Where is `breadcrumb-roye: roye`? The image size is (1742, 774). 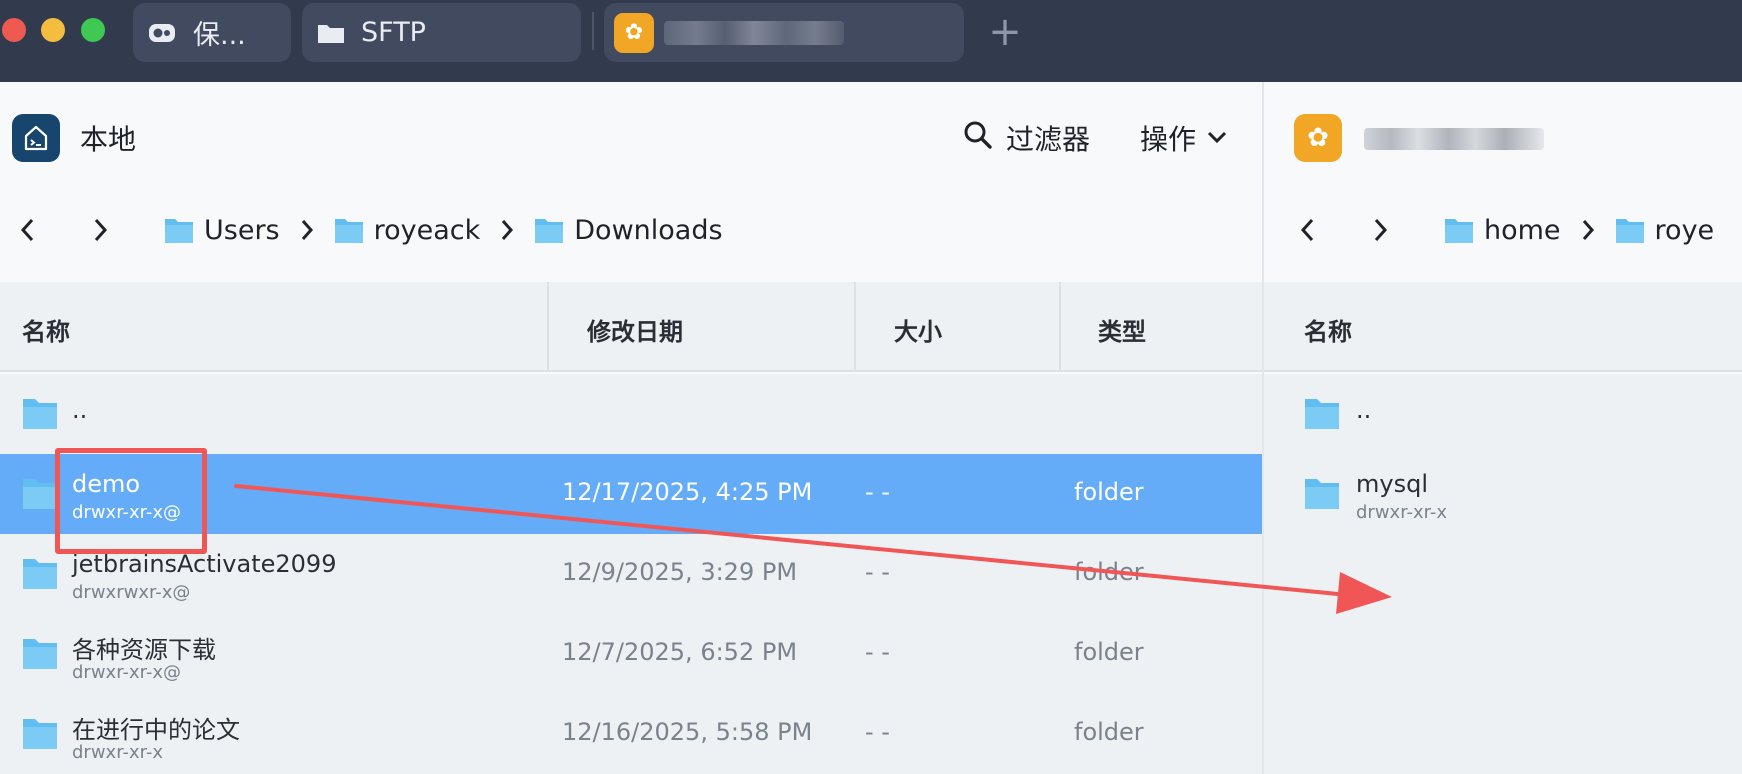
breadcrumb-roye: roye is located at coordinates (1664, 230).